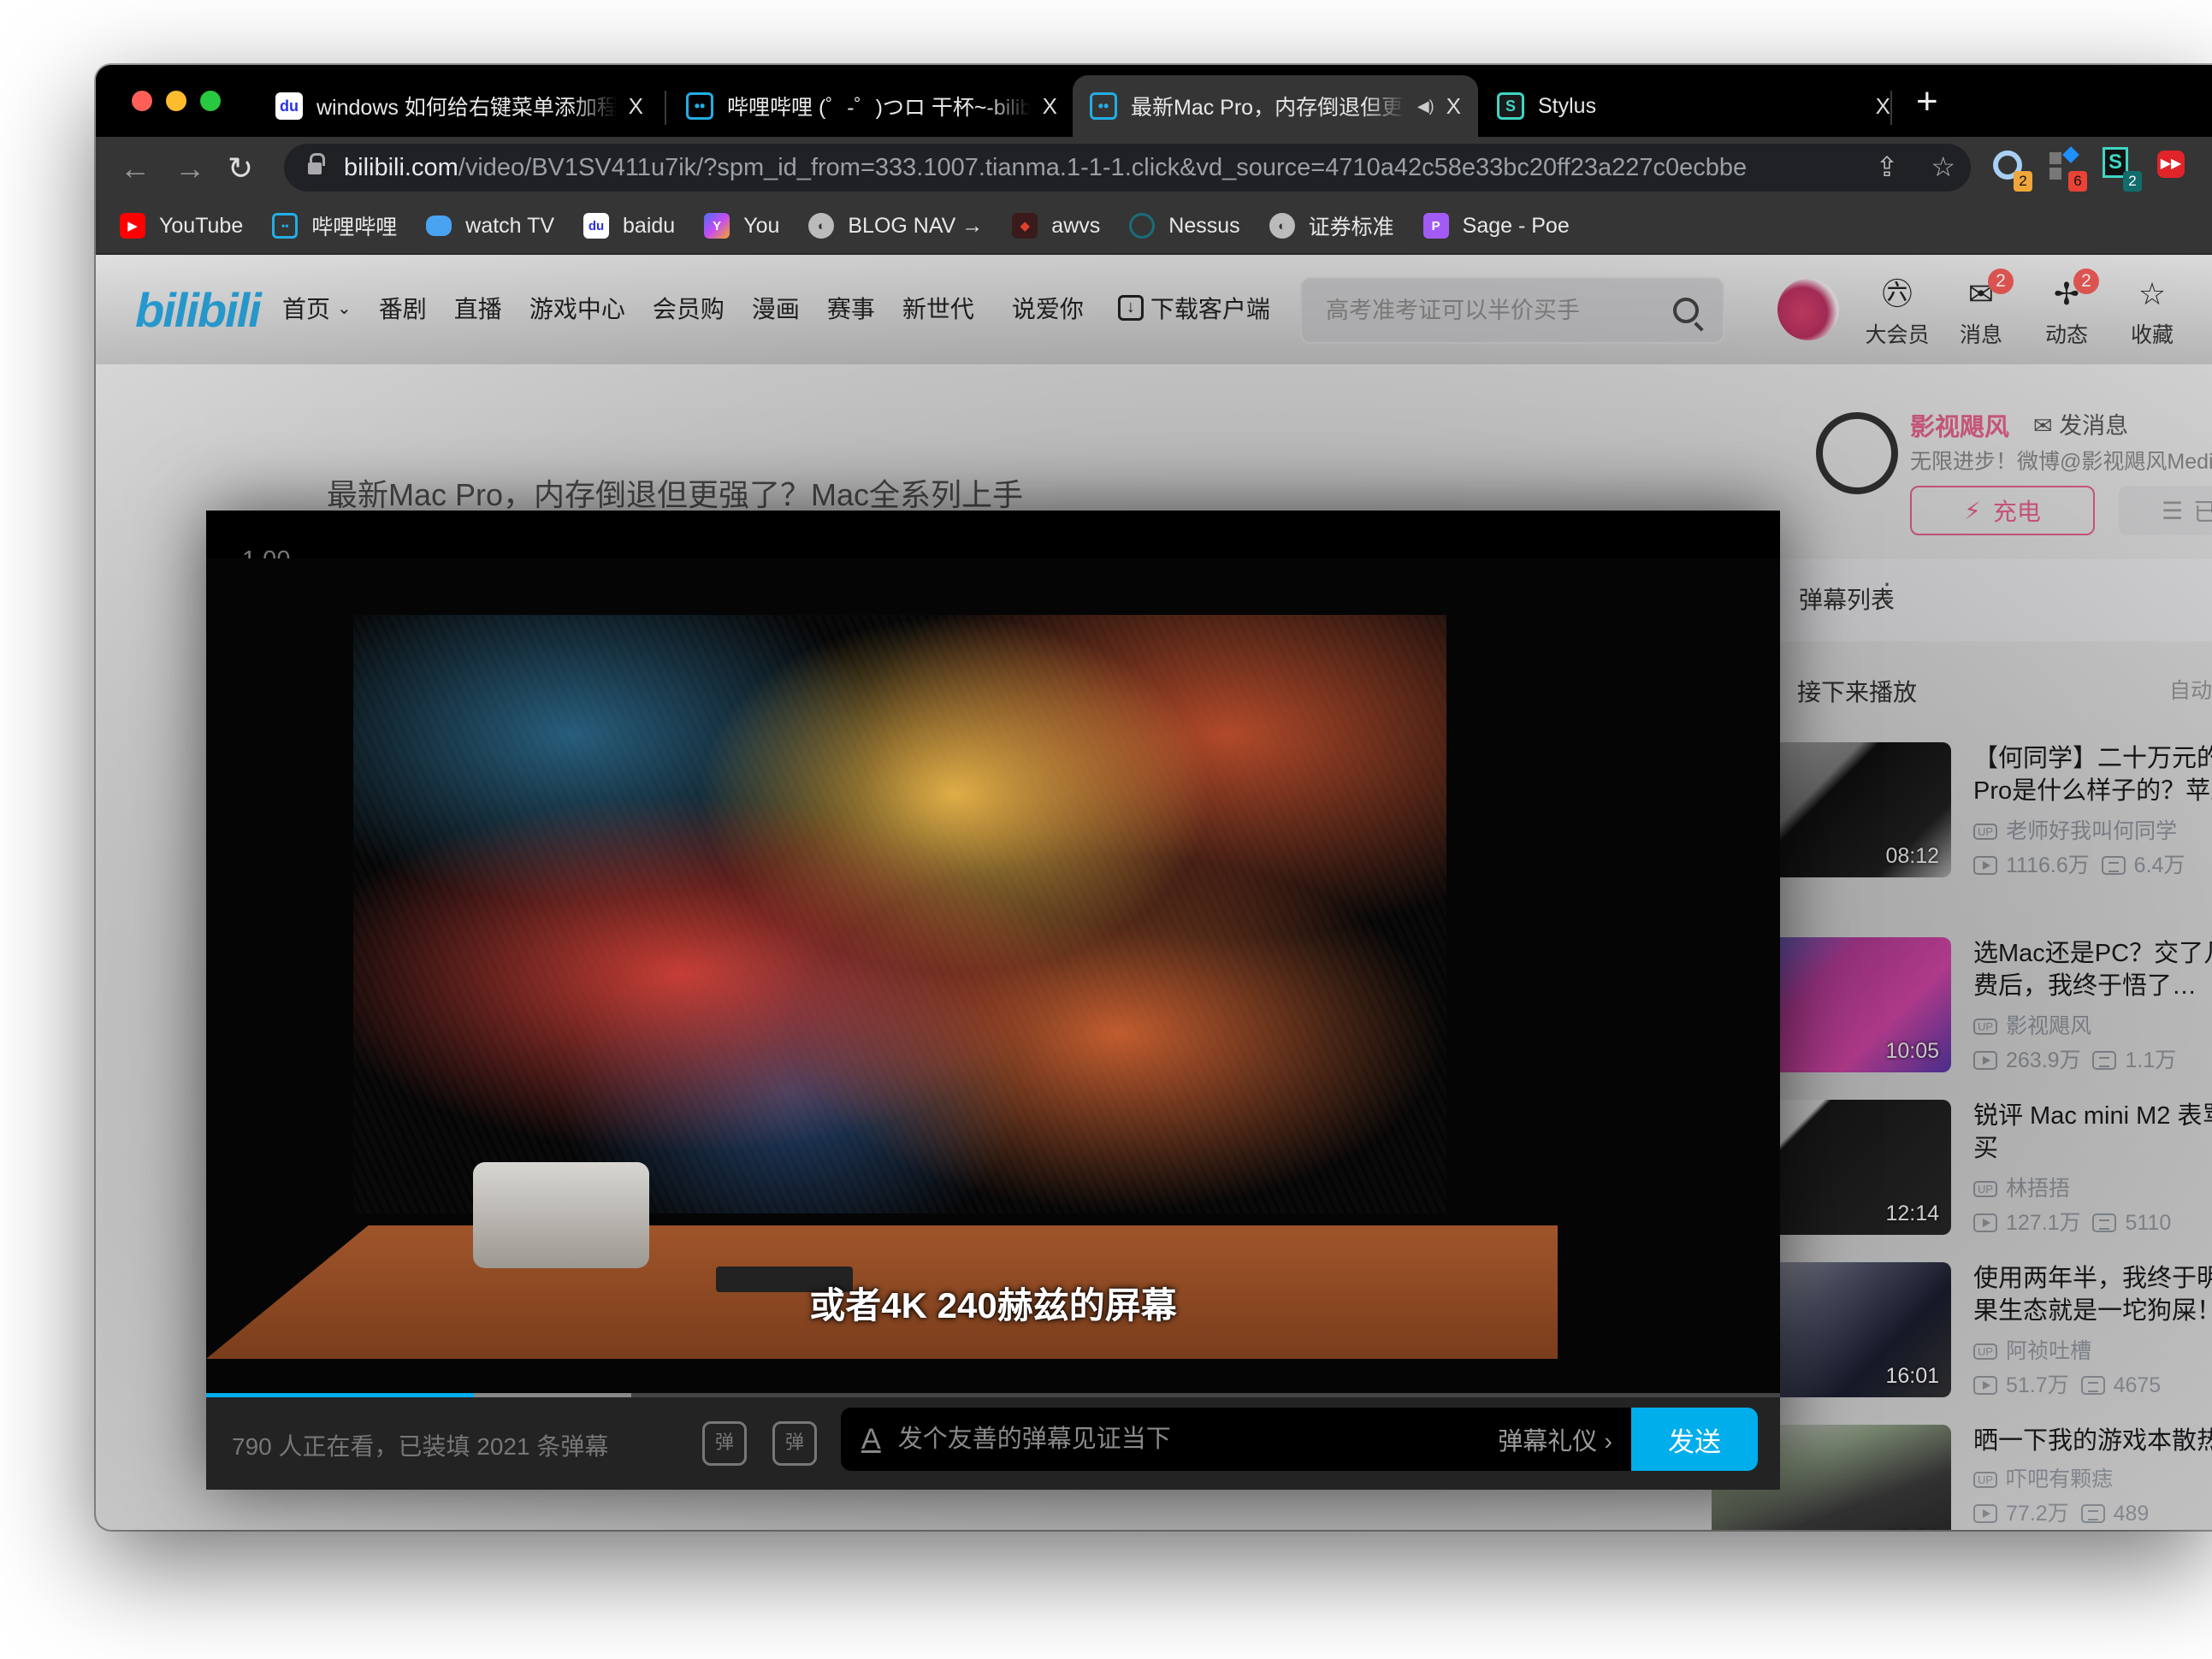  What do you see at coordinates (821, 226) in the screenshot?
I see `globe-icon: ◐` at bounding box center [821, 226].